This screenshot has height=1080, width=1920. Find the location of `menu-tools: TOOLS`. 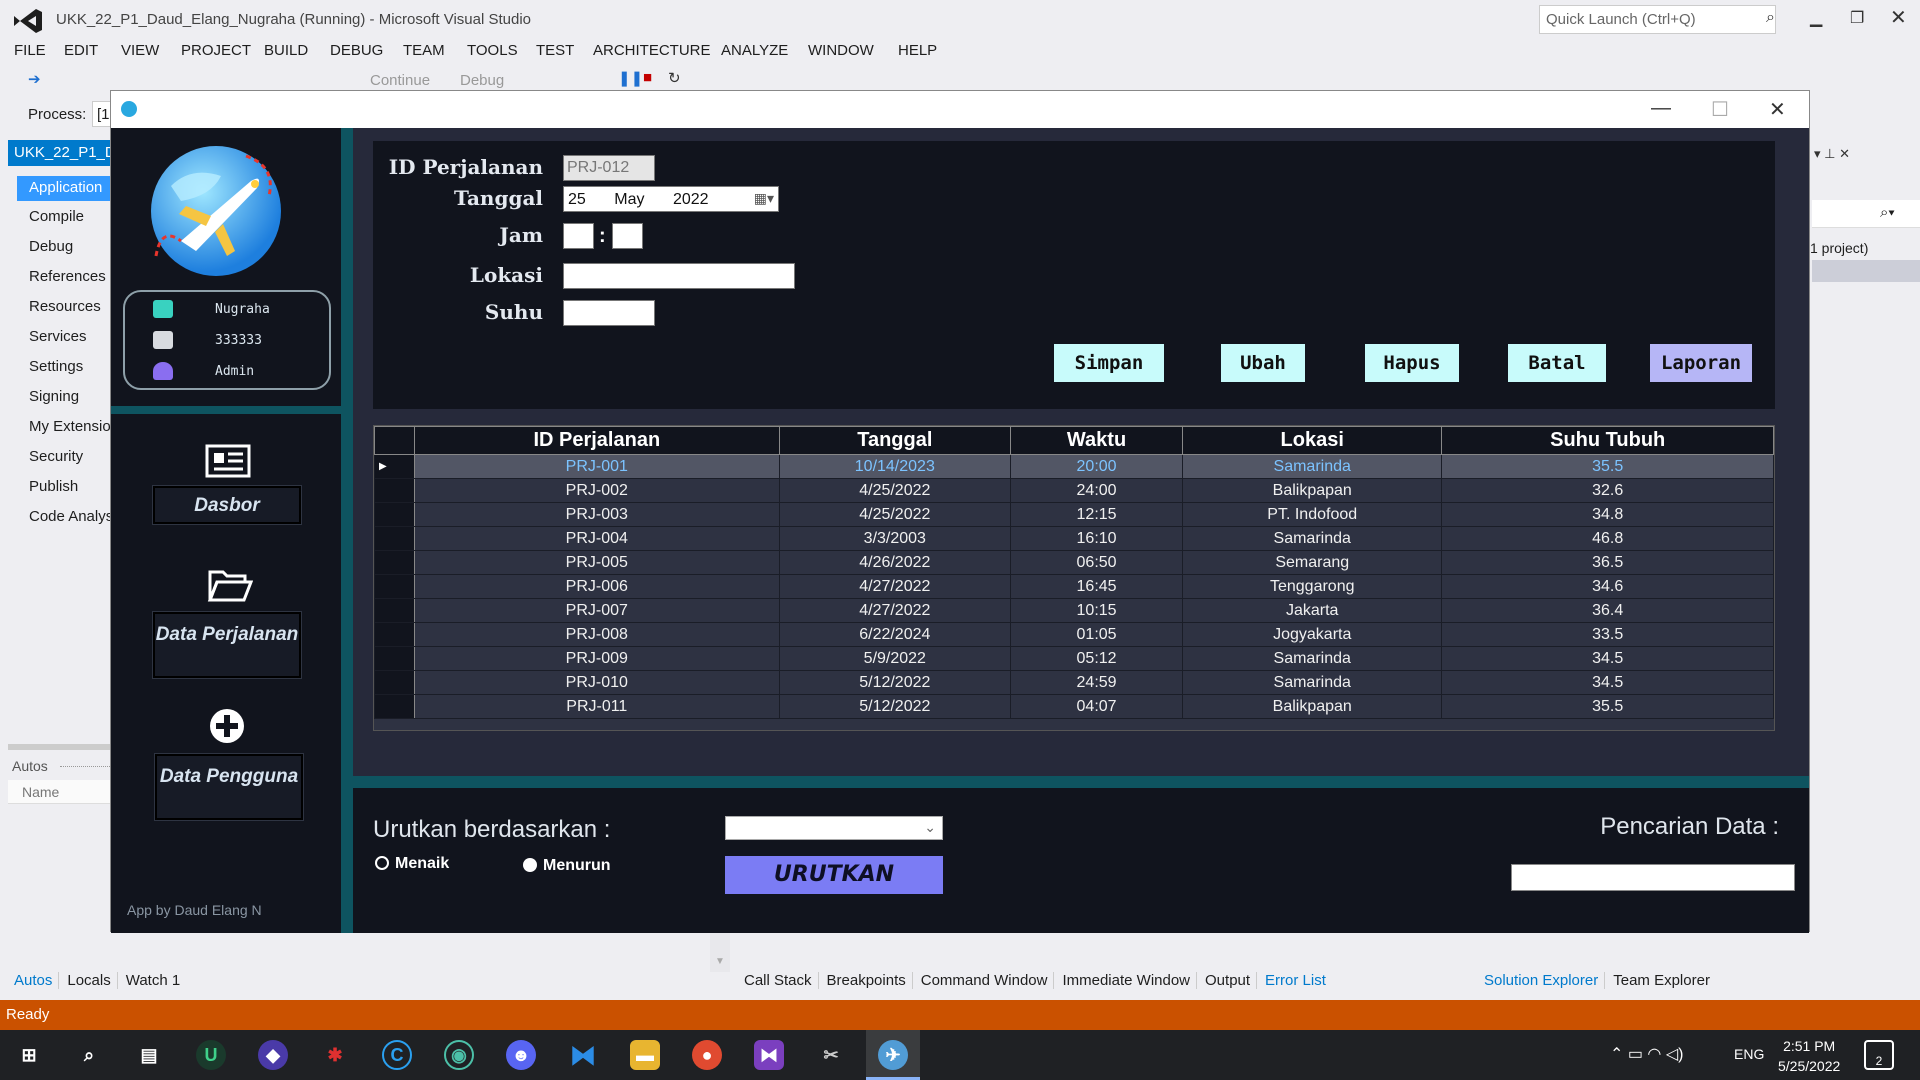

menu-tools: TOOLS is located at coordinates (492, 50).